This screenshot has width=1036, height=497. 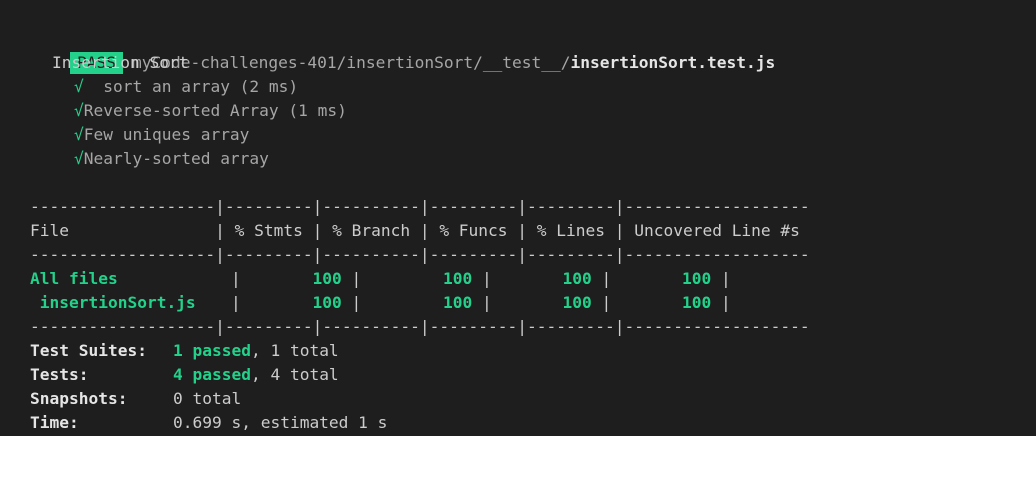 What do you see at coordinates (176, 158) in the screenshot?
I see `test-name: Nearly-sorted array` at bounding box center [176, 158].